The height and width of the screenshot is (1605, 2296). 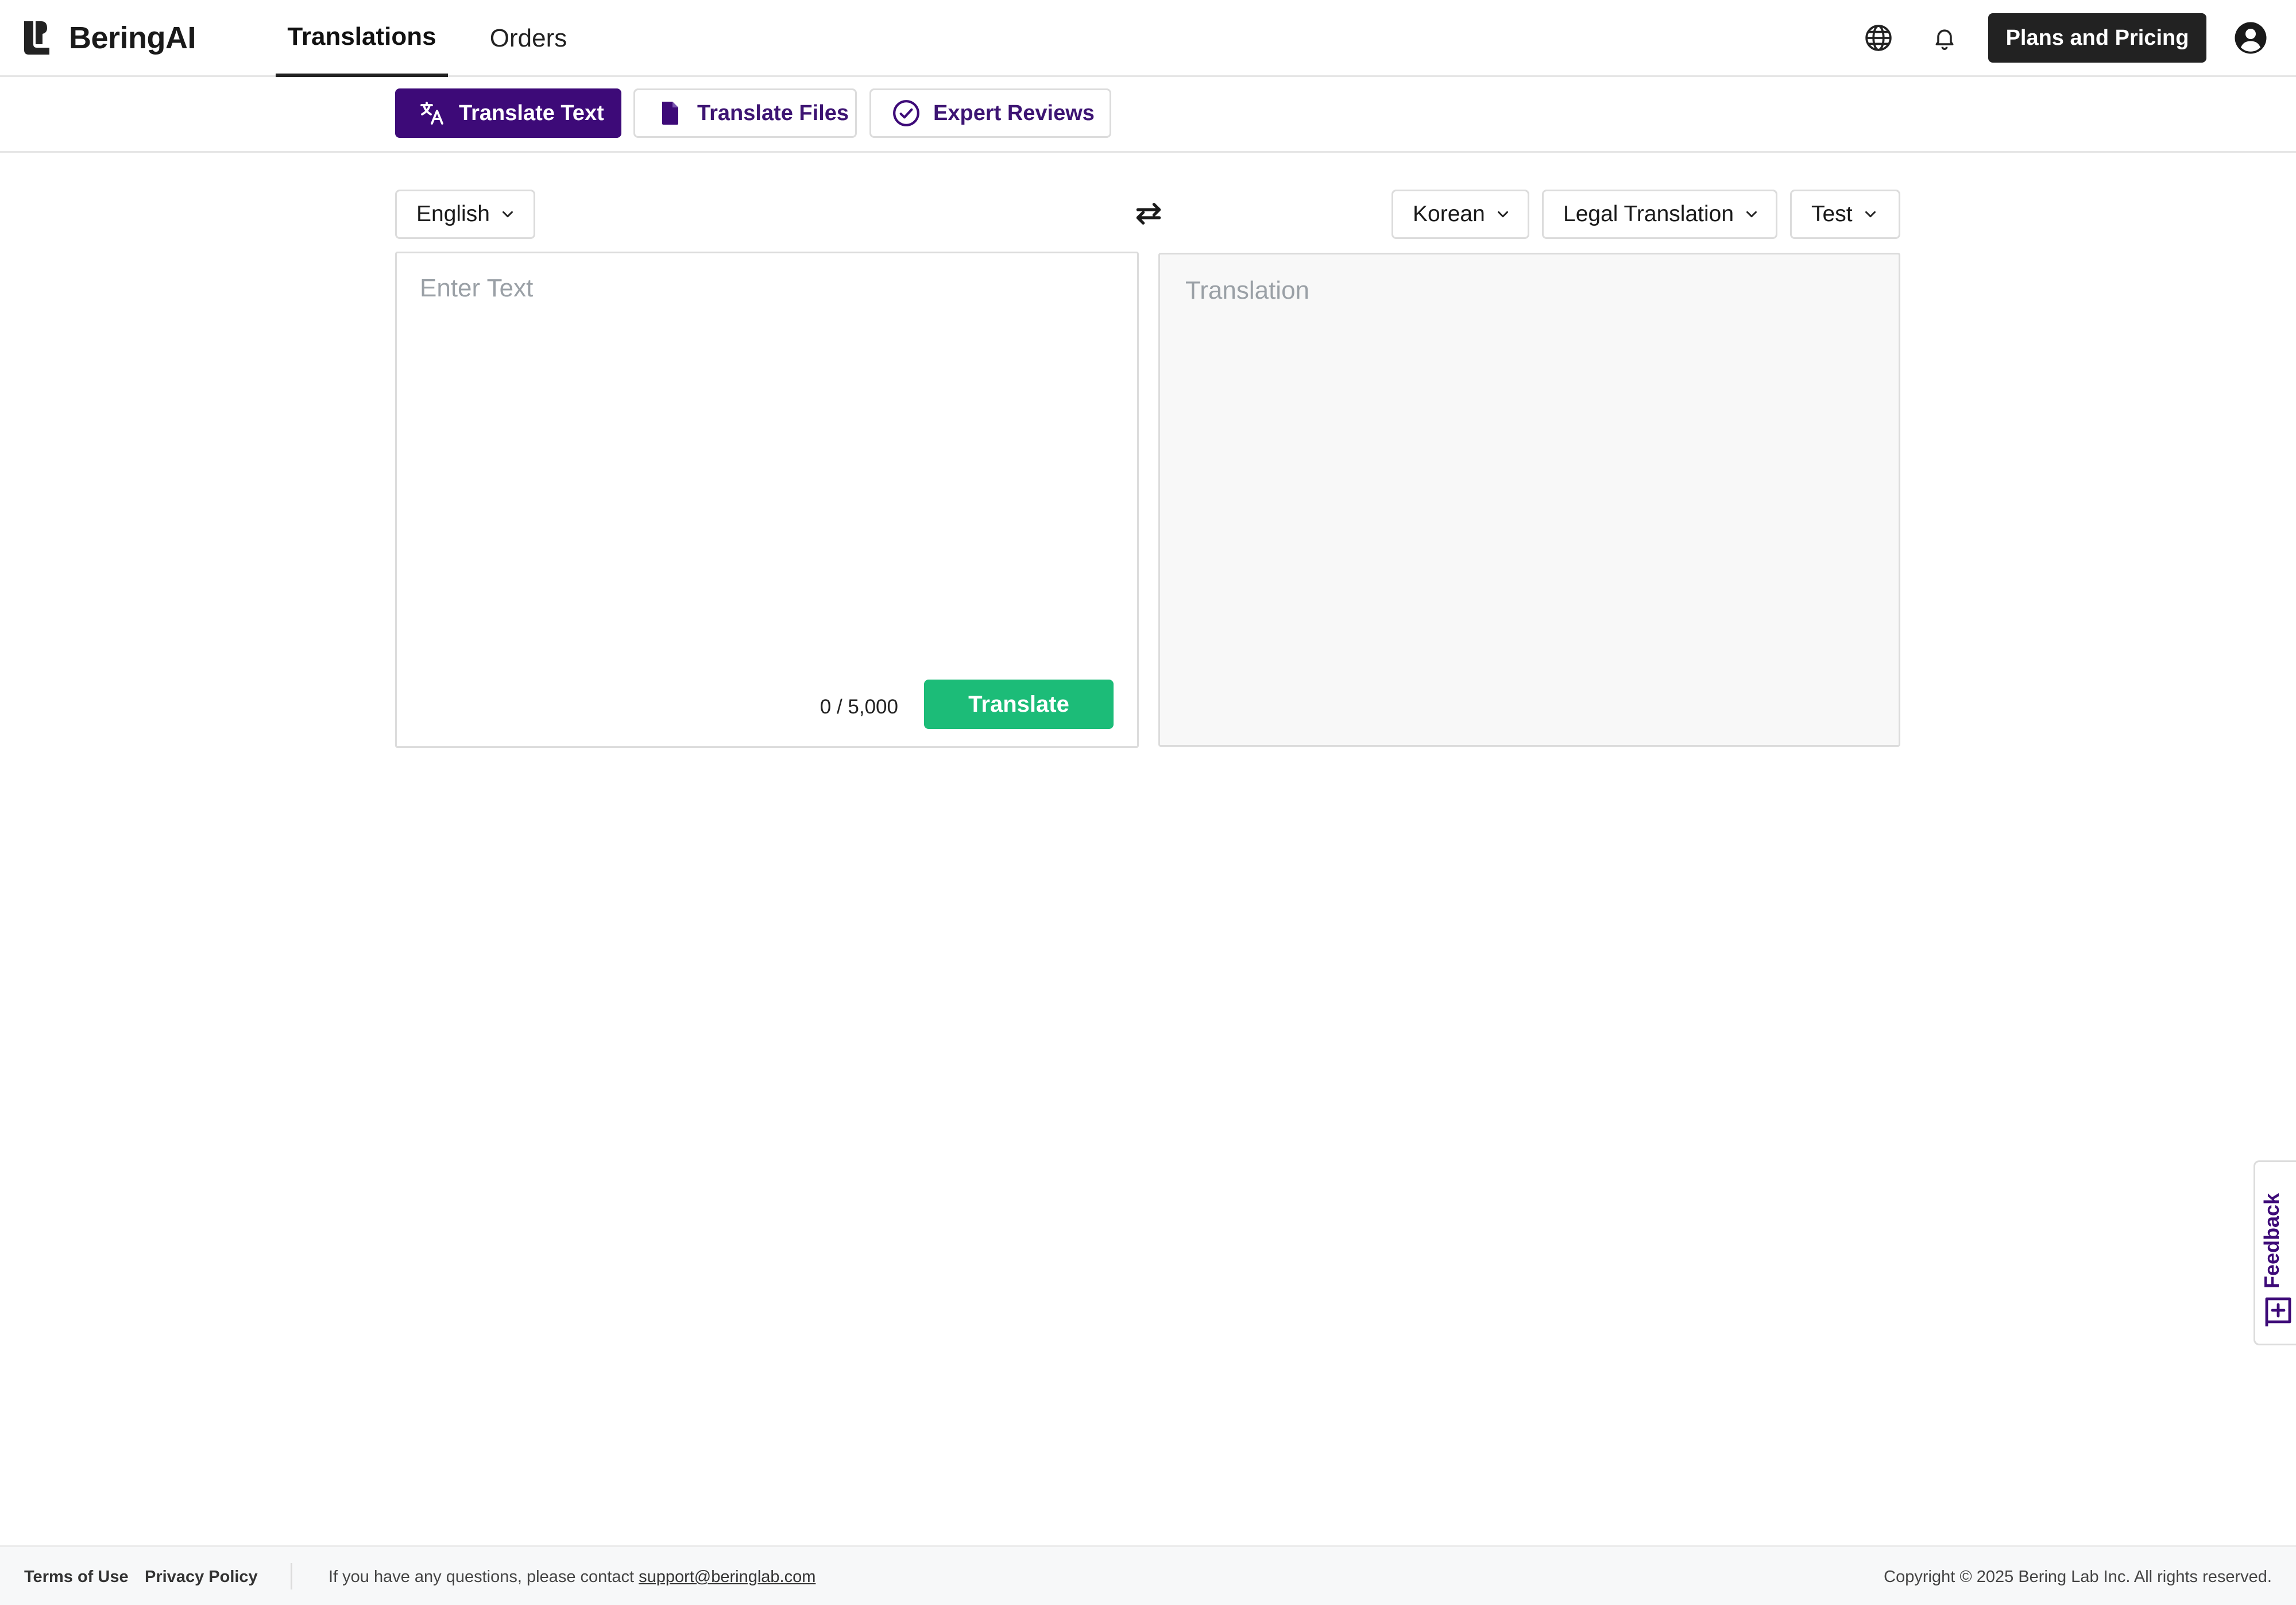 I want to click on file-icon, so click(x=670, y=113).